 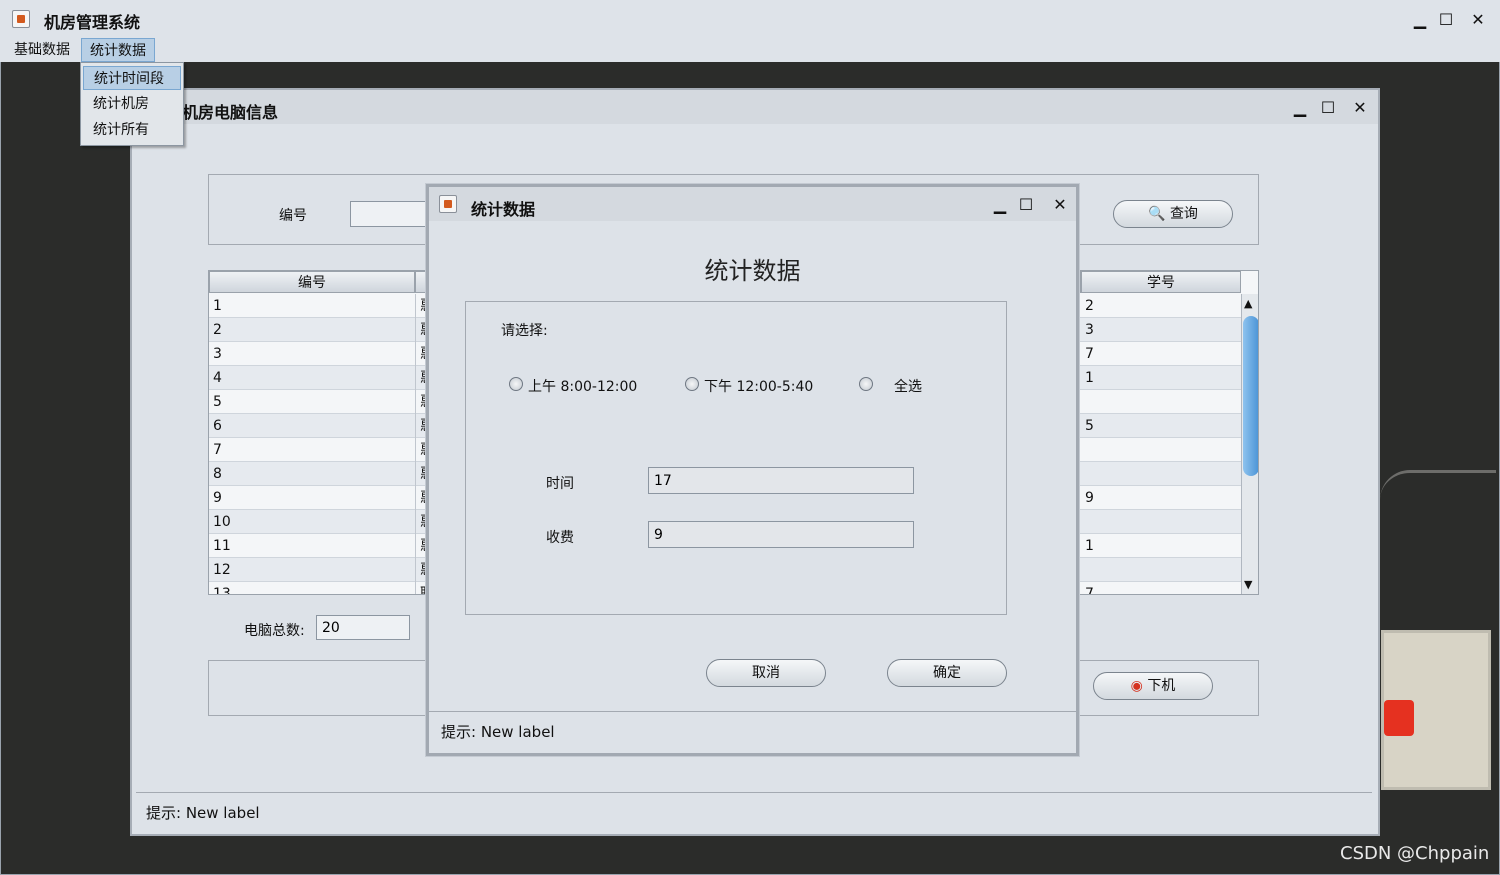 I want to click on dialog-status-label: 提示: New label, so click(x=752, y=731).